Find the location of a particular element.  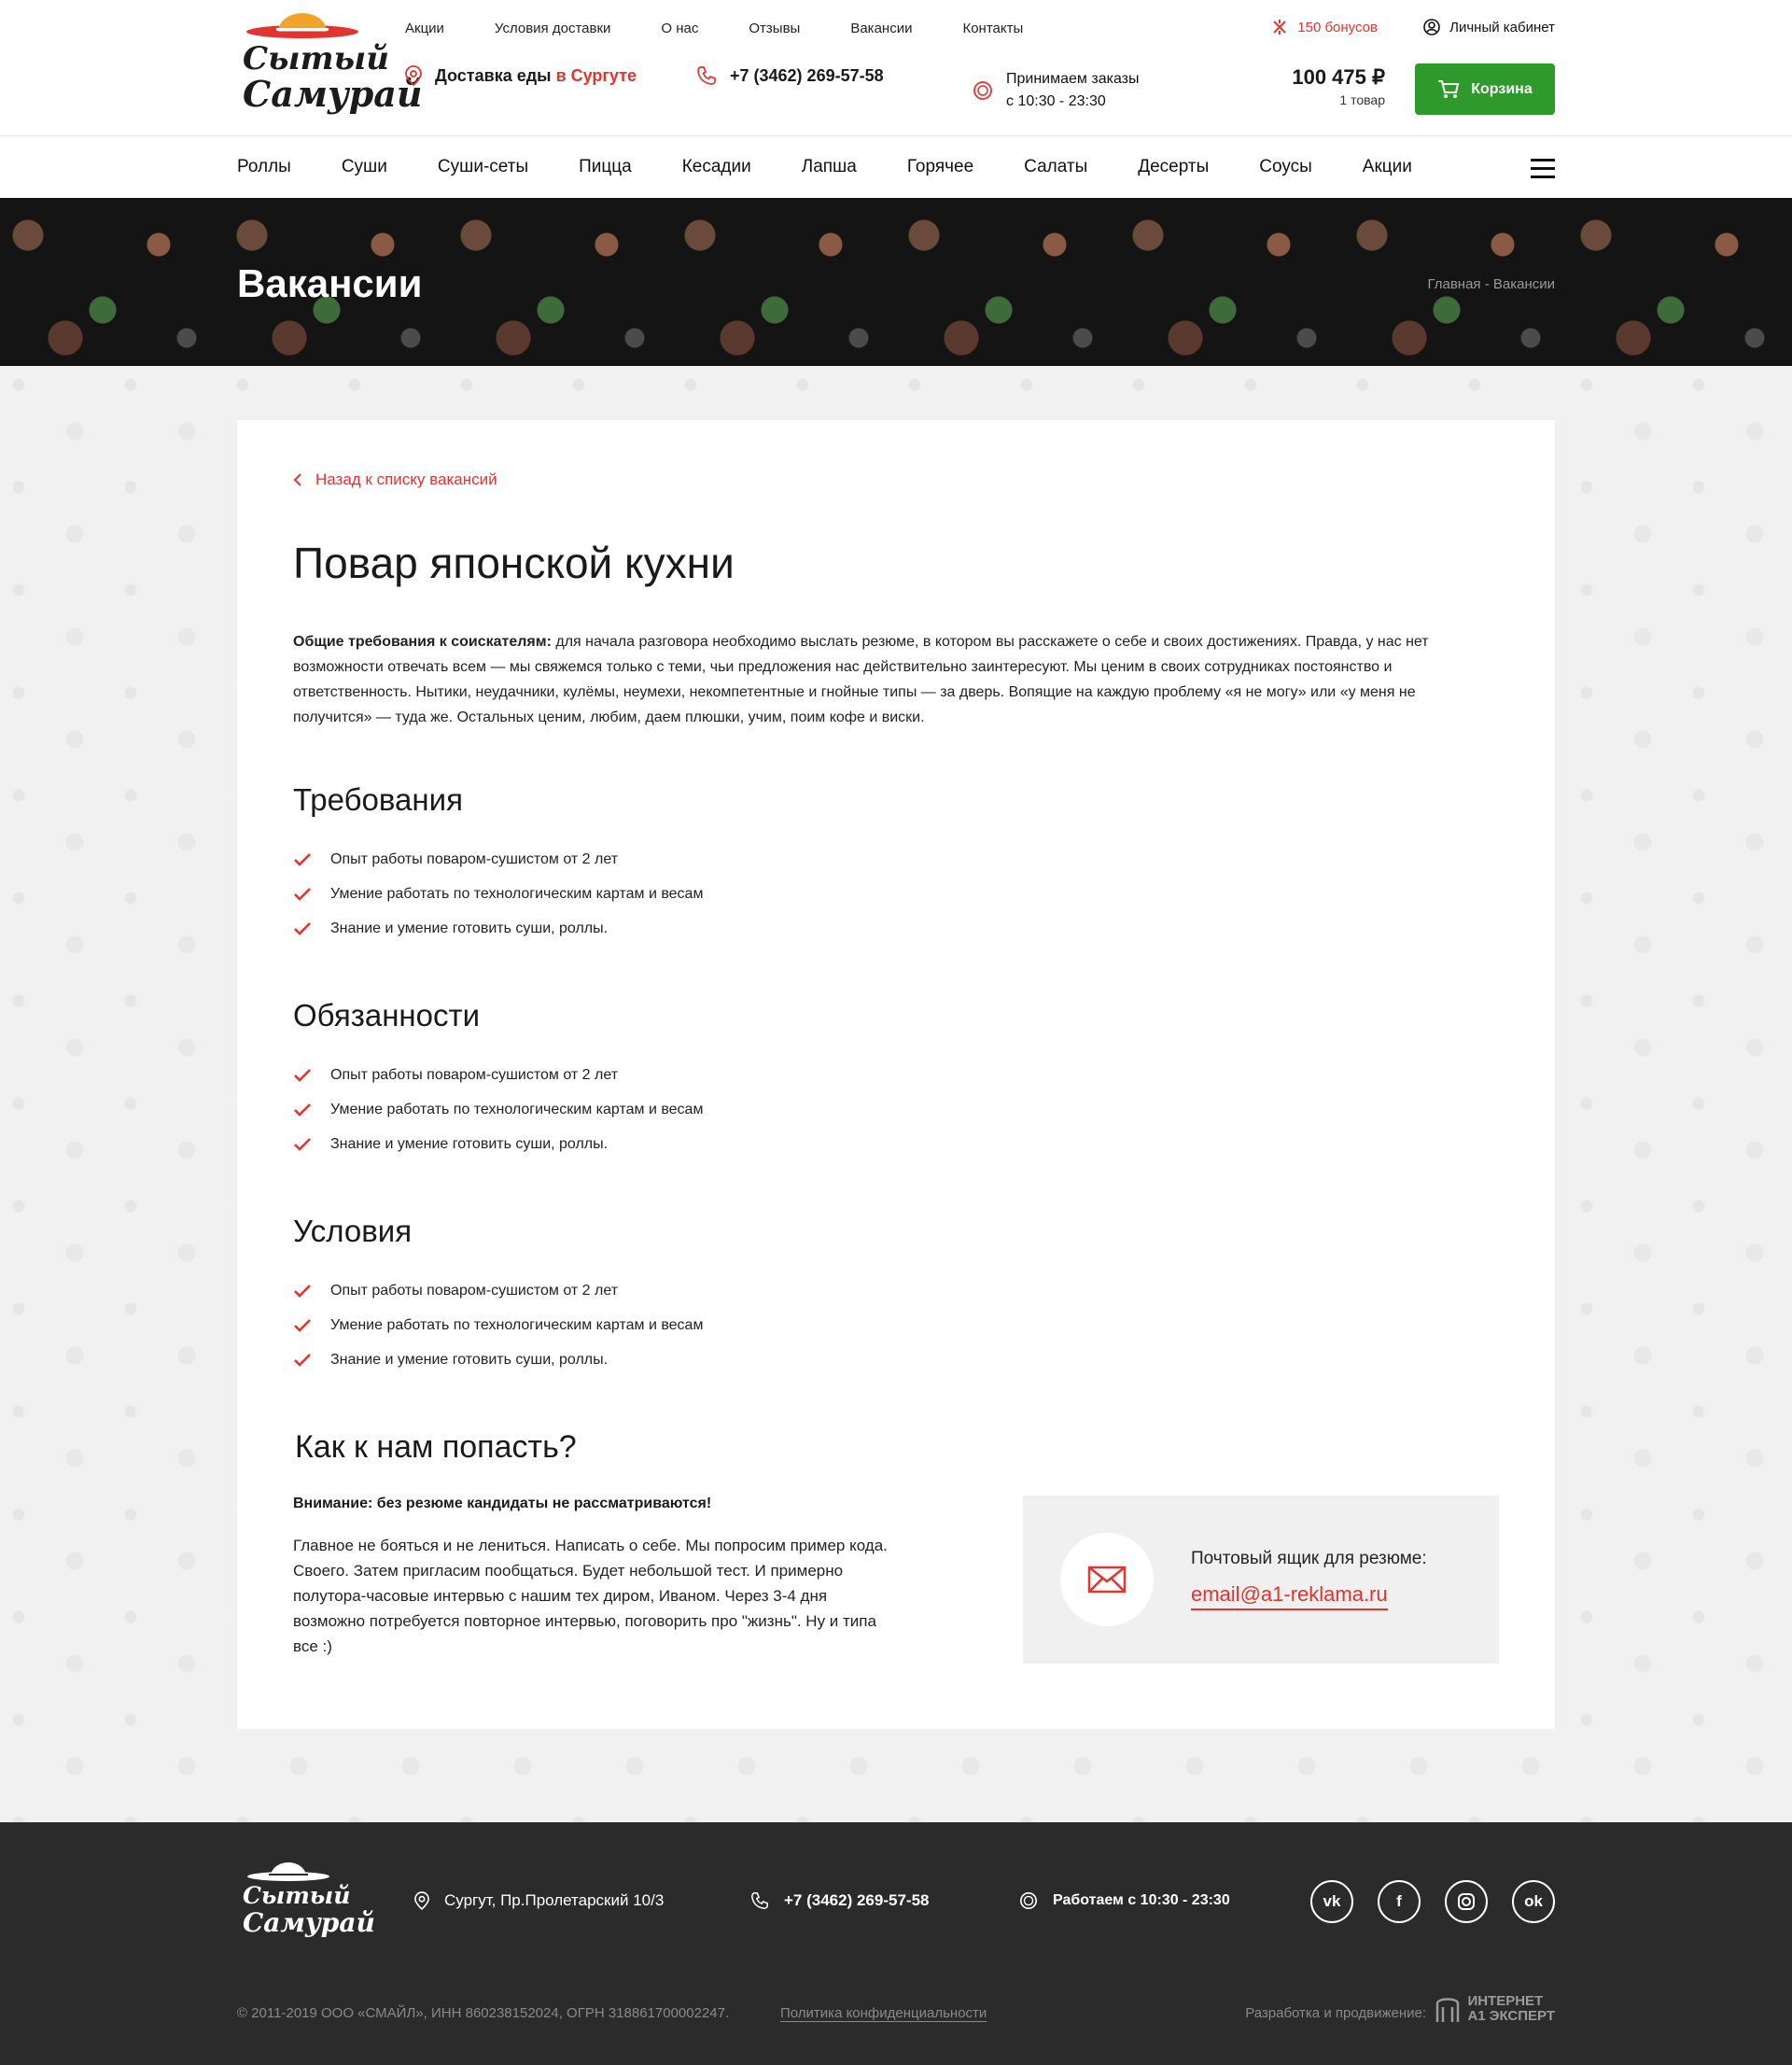

developer-label: Разработка и продвижение: is located at coordinates (1335, 2013).